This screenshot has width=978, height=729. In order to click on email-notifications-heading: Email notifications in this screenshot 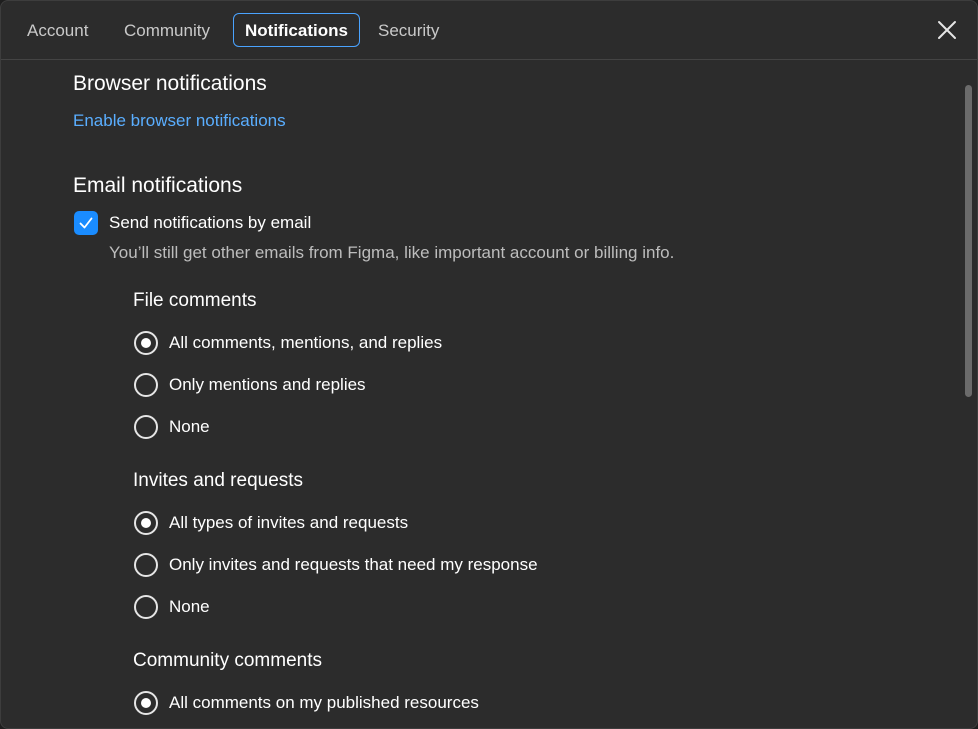, I will do `click(158, 185)`.